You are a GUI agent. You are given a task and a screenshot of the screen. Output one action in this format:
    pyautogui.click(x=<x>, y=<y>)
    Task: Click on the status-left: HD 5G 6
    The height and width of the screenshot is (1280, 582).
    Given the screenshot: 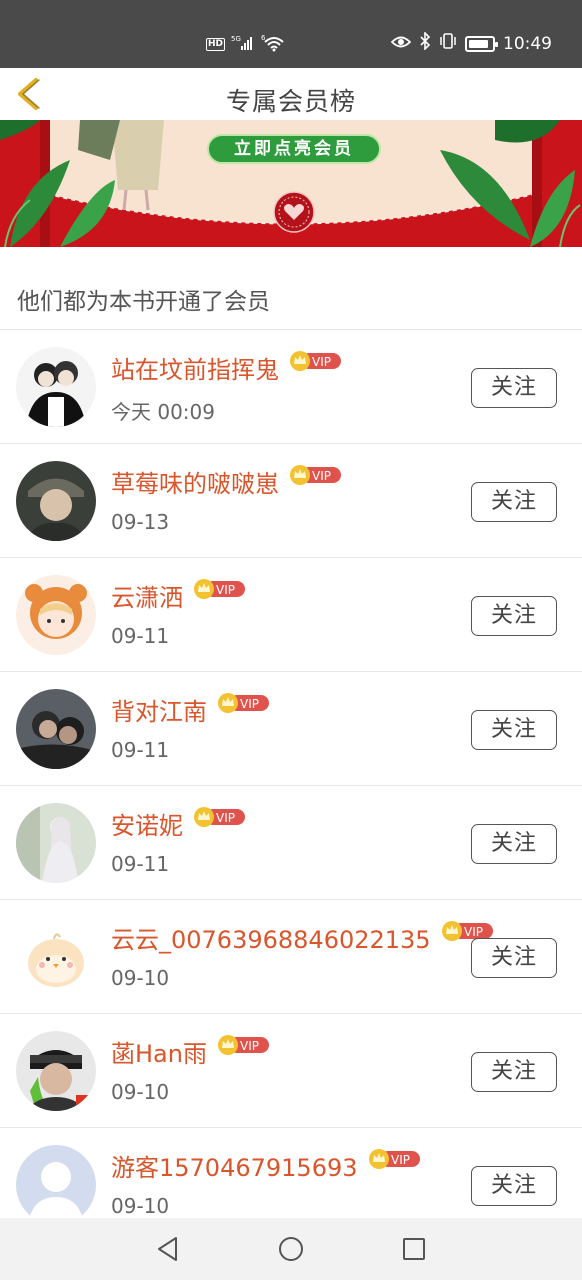 What is the action you would take?
    pyautogui.click(x=245, y=44)
    